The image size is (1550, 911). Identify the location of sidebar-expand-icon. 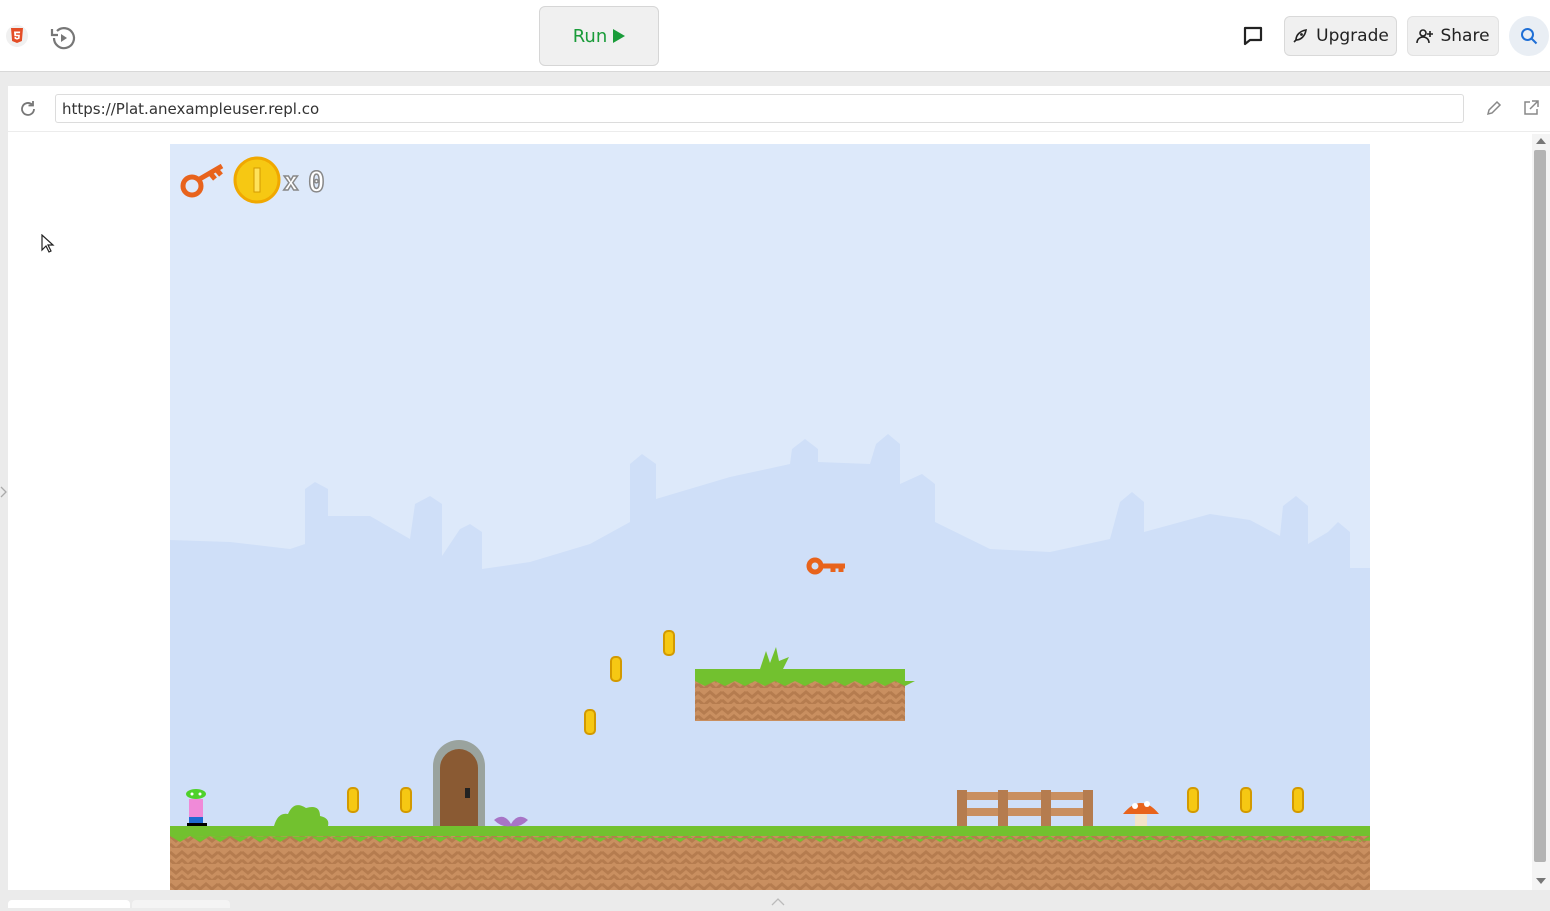
(4, 492).